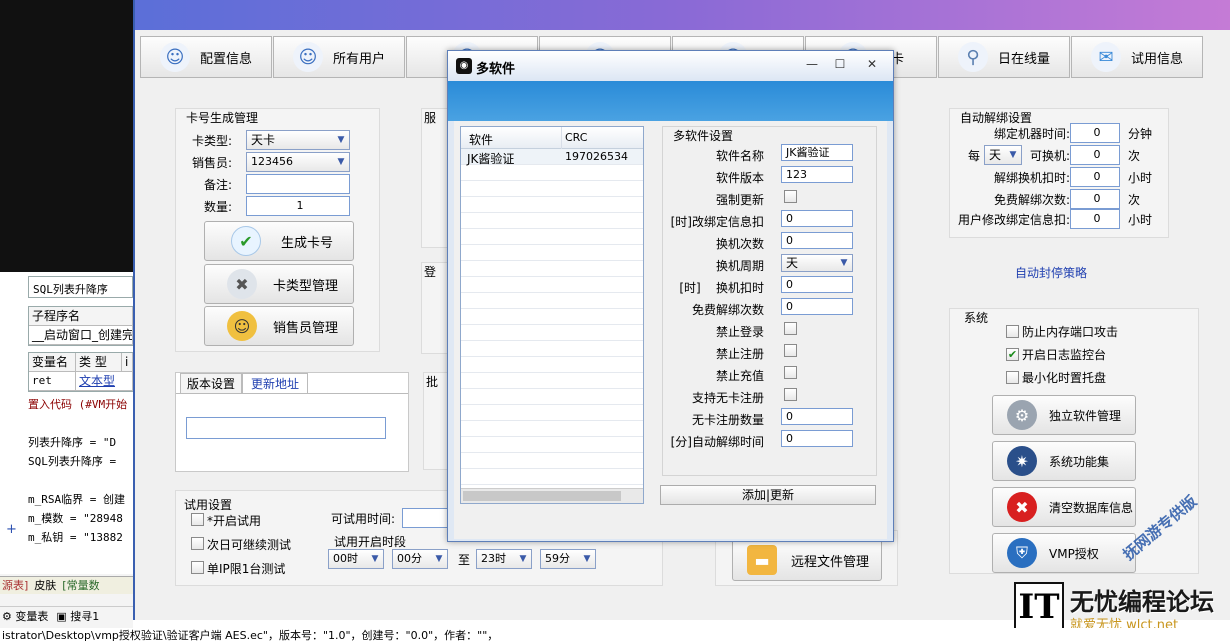 Image resolution: width=1230 pixels, height=644 pixels. Describe the element at coordinates (1051, 272) in the screenshot. I see `auto-block-link: 自动封停策略` at that location.